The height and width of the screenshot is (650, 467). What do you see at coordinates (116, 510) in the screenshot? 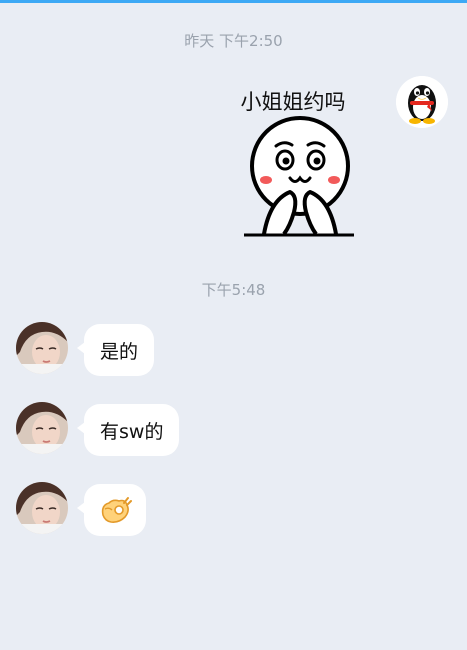
I see `ok-hand-emoji-icon` at bounding box center [116, 510].